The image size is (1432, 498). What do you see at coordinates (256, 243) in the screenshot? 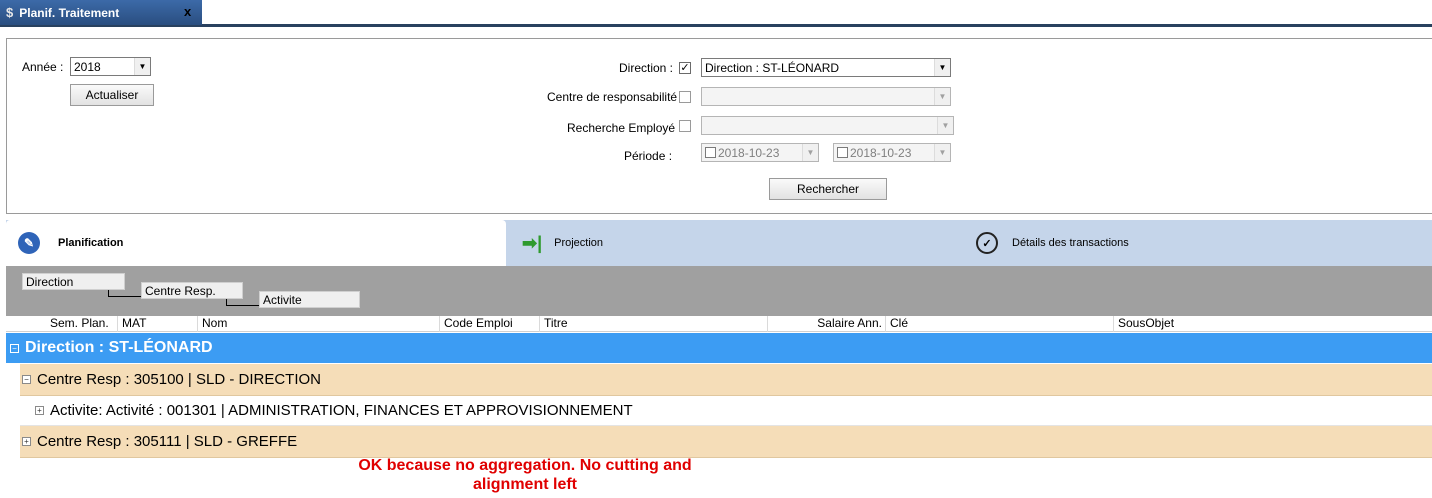
I see `tab-planification: ✎ Planification` at bounding box center [256, 243].